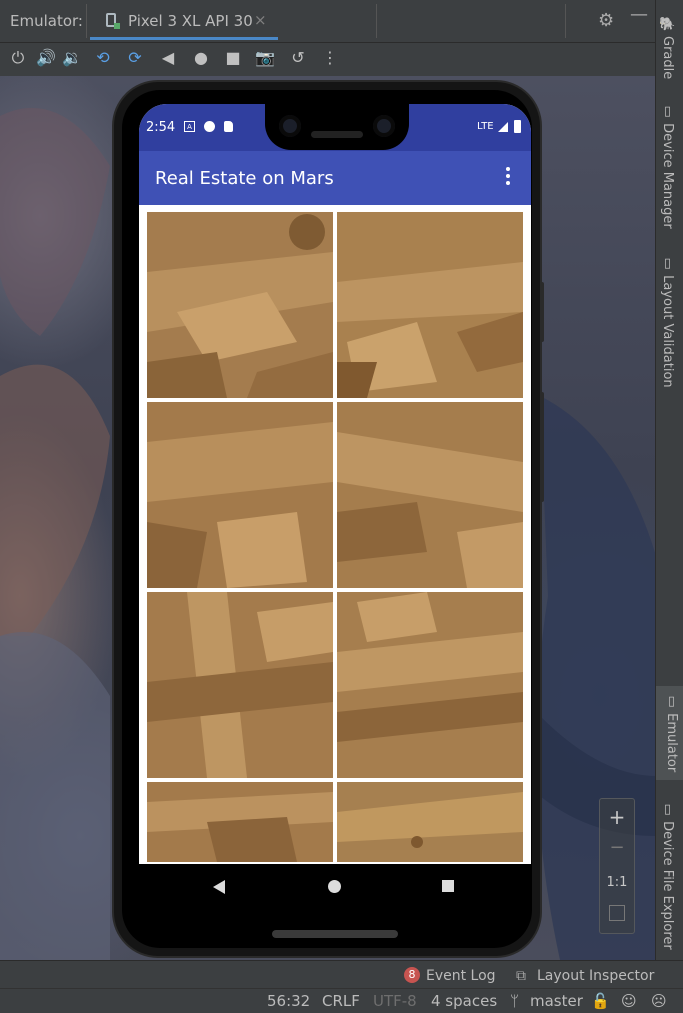 The width and height of the screenshot is (683, 1013). What do you see at coordinates (517, 126) in the screenshot?
I see `battery-icon` at bounding box center [517, 126].